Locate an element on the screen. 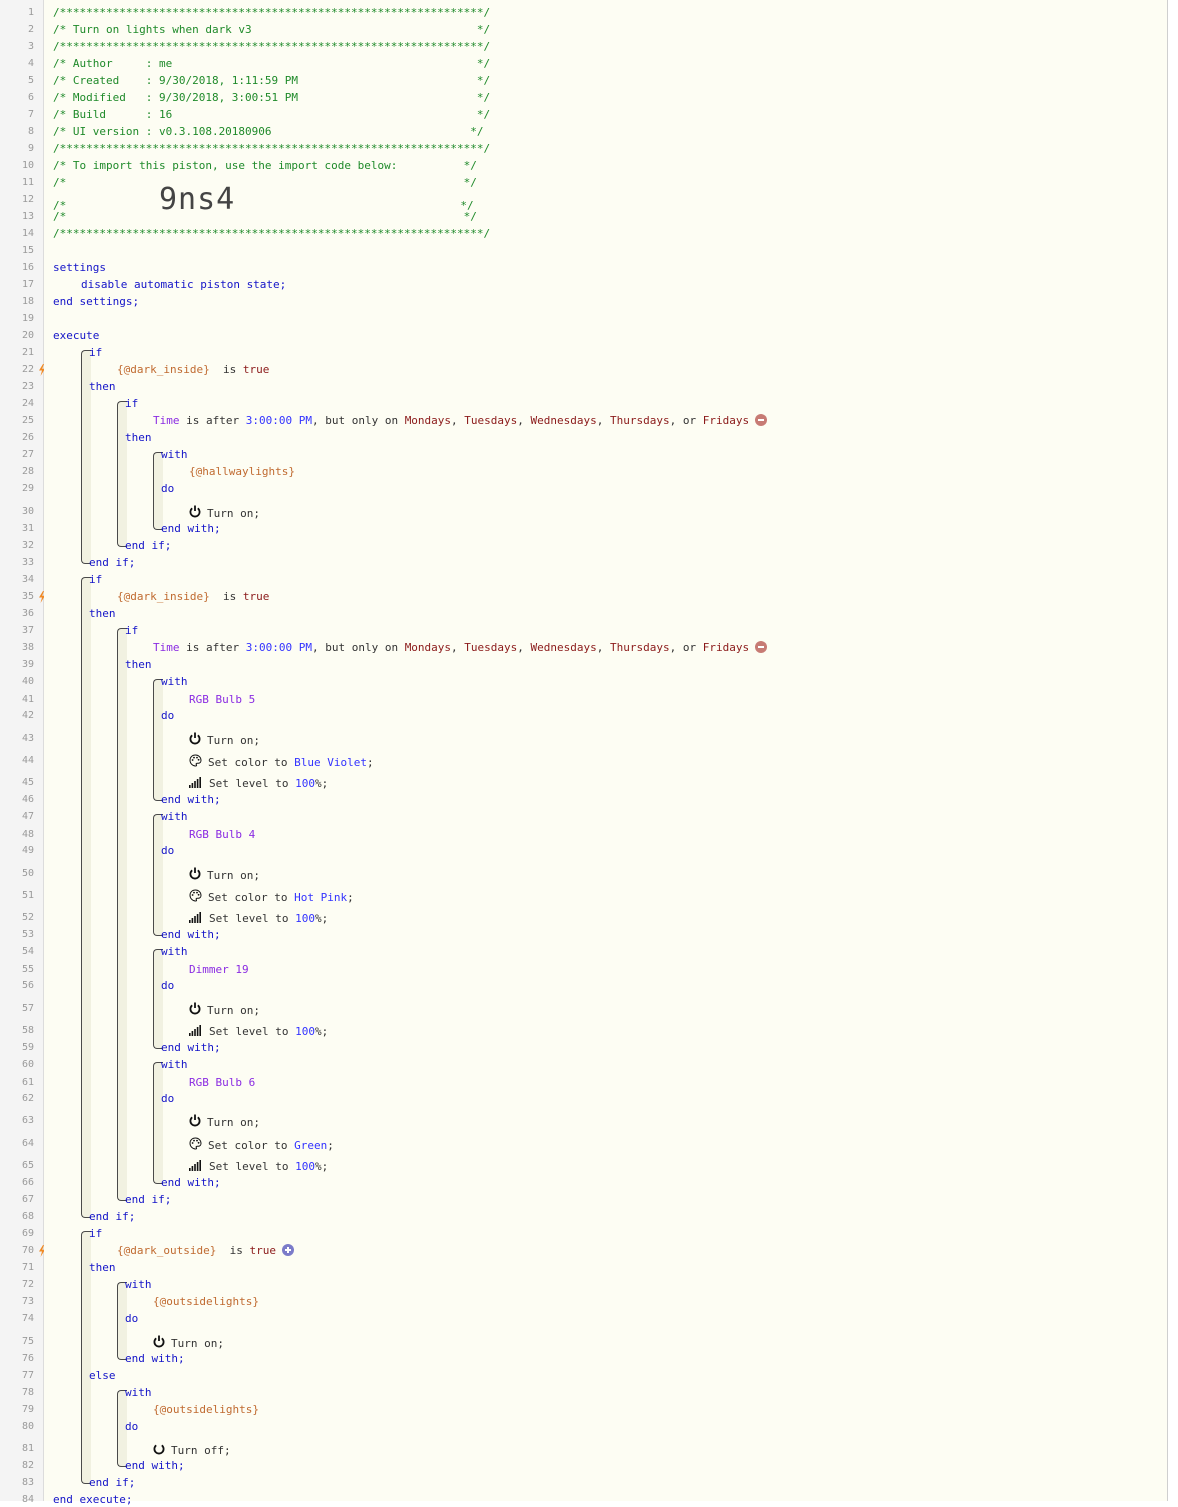 Image resolution: width=1178 pixels, height=1507 pixels. line-number: 66 is located at coordinates (27, 1182).